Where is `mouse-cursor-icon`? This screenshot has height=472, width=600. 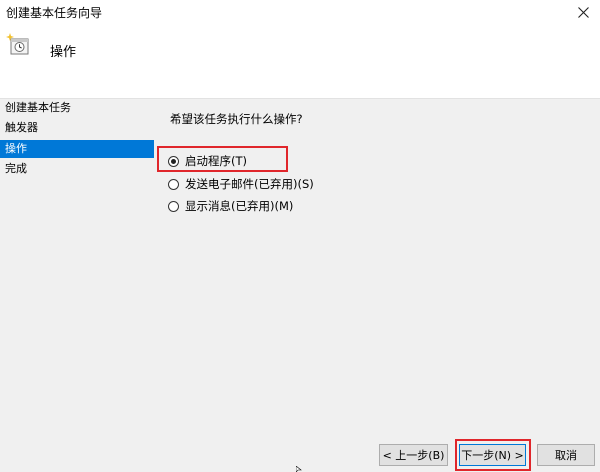 mouse-cursor-icon is located at coordinates (299, 469).